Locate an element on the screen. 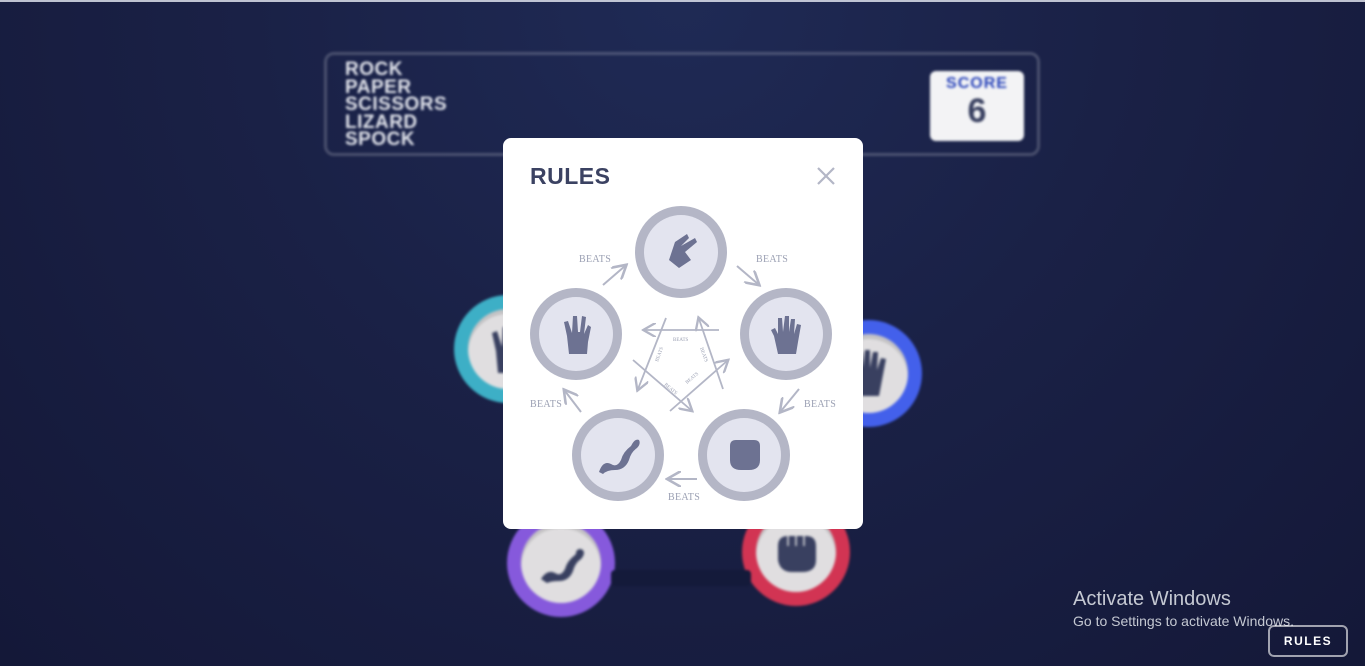 Image resolution: width=1365 pixels, height=666 pixels. beats-label-left: BEATS is located at coordinates (546, 404).